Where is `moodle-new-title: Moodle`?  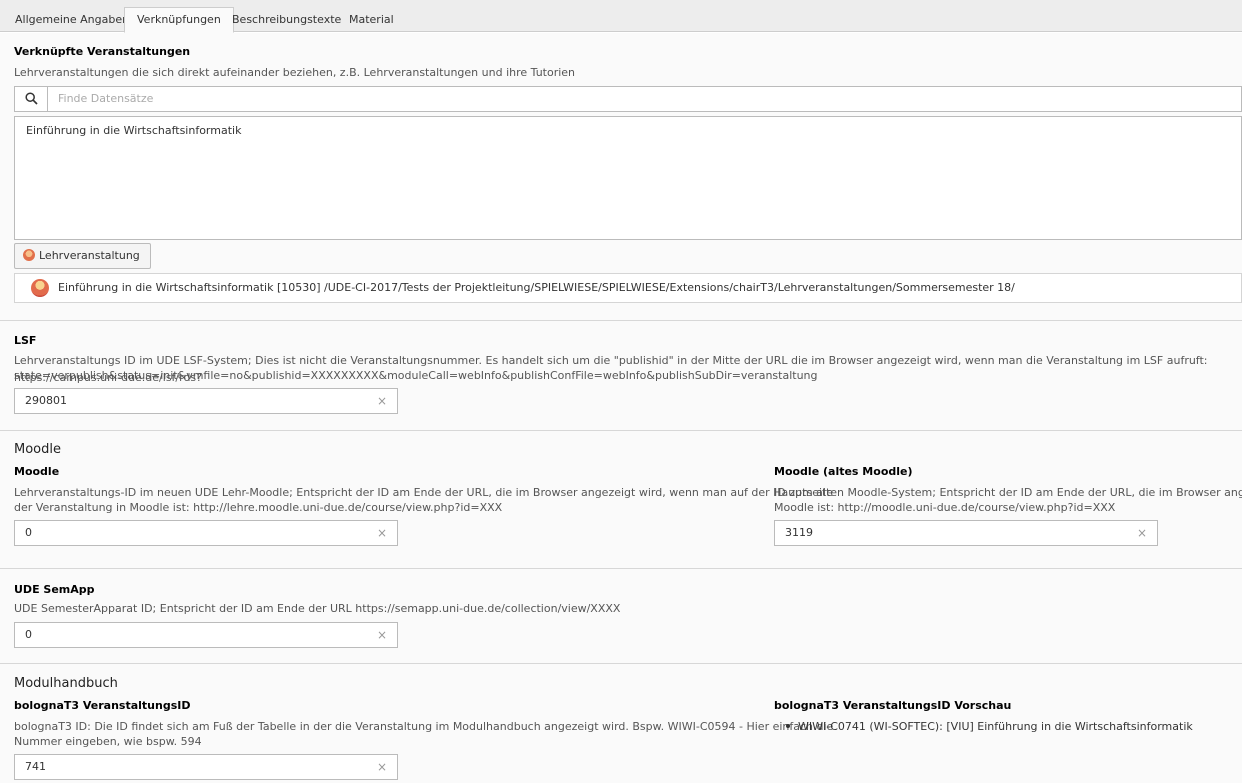
moodle-new-title: Moodle is located at coordinates (37, 471).